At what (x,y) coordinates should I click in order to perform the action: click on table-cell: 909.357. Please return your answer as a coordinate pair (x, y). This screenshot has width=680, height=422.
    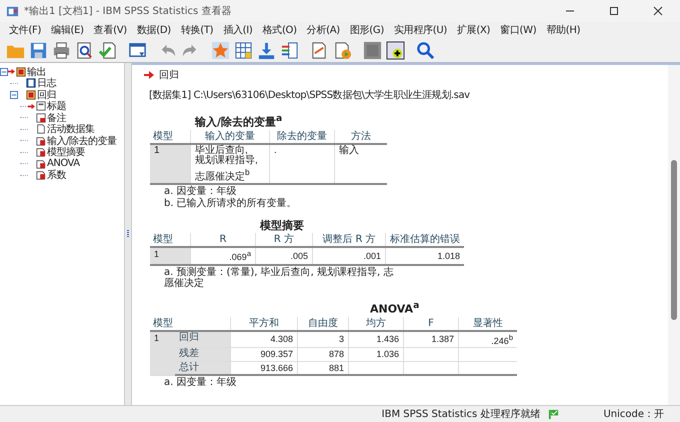
    Looking at the image, I should click on (264, 355).